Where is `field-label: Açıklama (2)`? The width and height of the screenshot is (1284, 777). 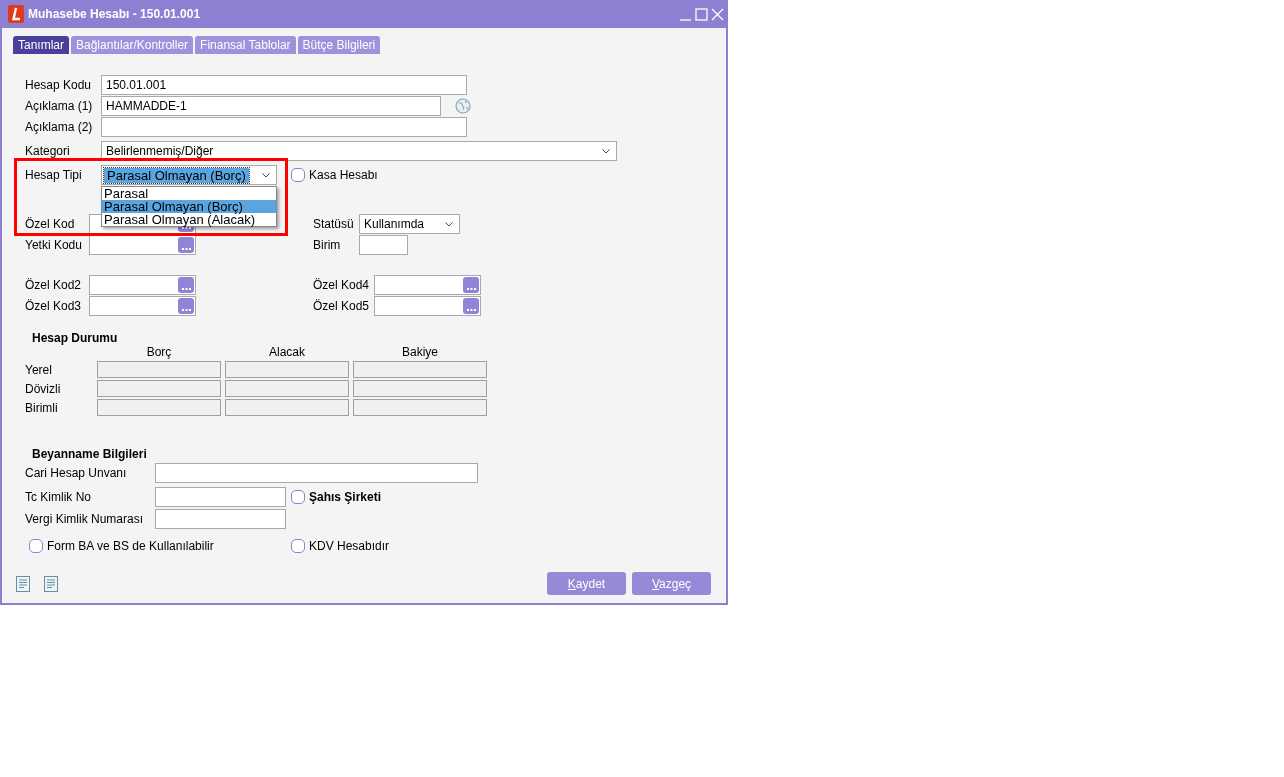
field-label: Açıklama (2) is located at coordinates (59, 127).